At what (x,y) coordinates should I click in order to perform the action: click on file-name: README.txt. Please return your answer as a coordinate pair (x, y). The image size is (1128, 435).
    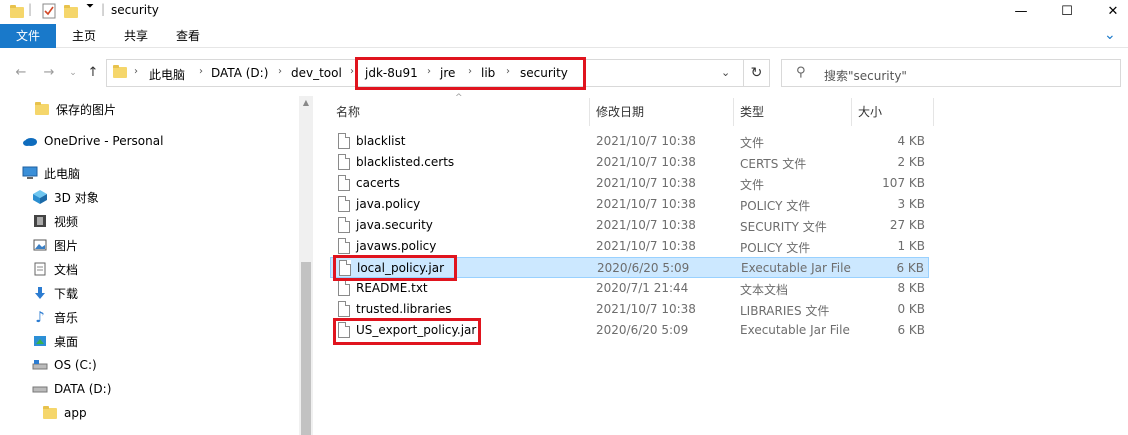
    Looking at the image, I should click on (392, 288).